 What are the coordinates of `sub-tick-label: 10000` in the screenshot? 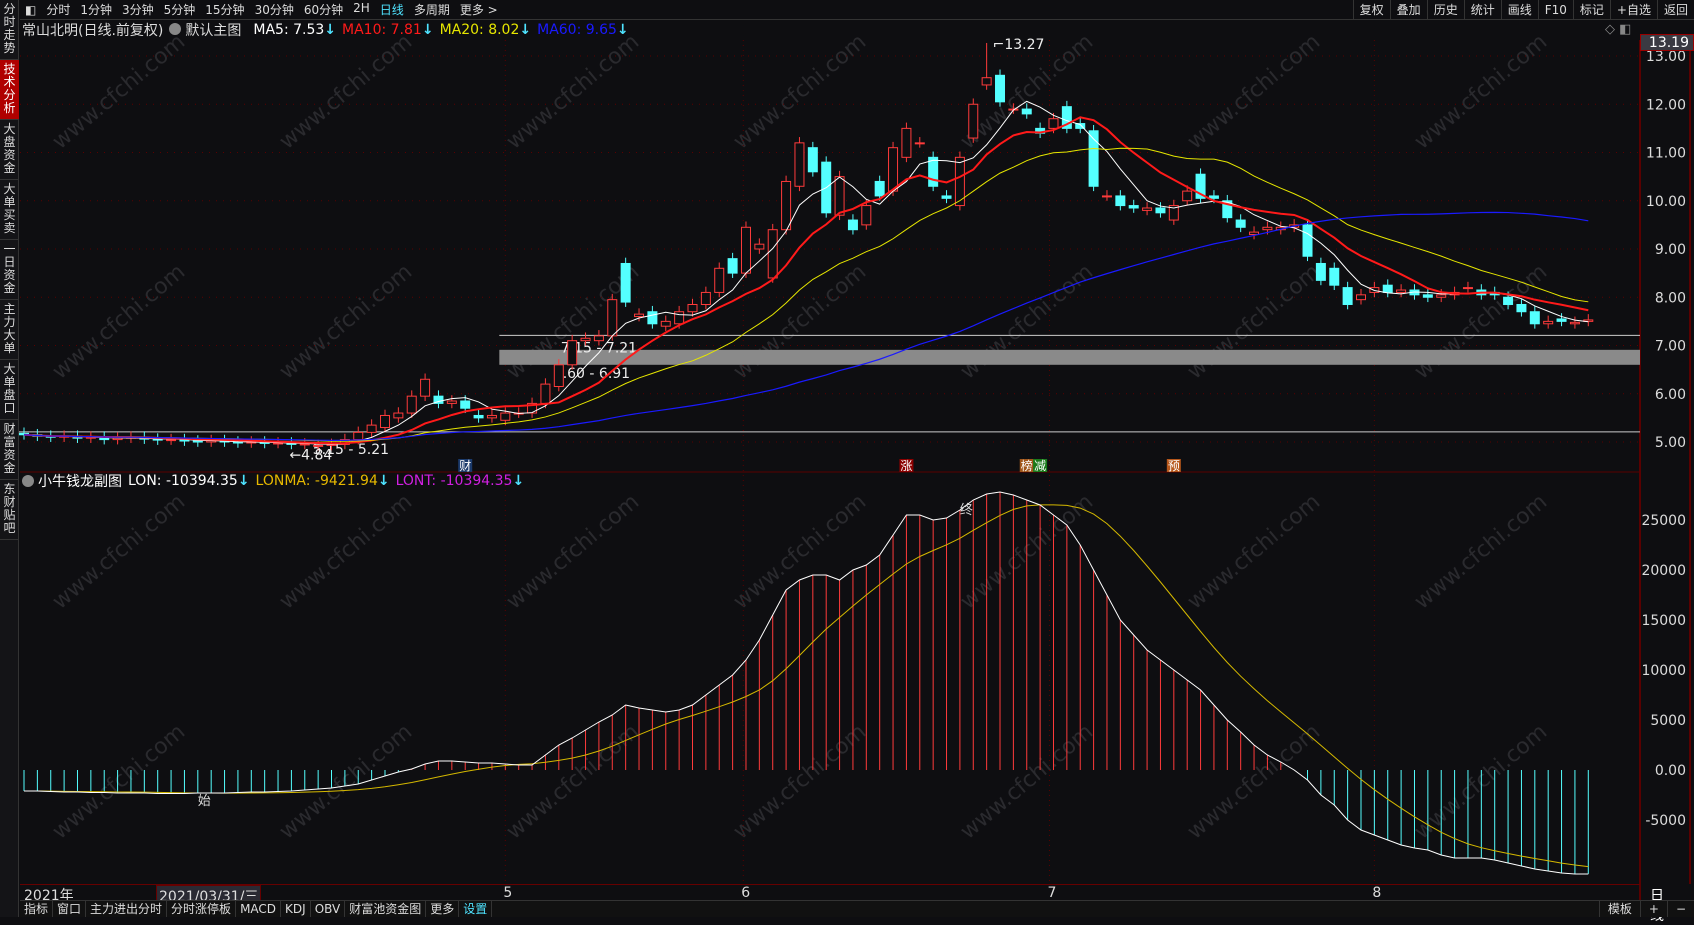 It's located at (1663, 671).